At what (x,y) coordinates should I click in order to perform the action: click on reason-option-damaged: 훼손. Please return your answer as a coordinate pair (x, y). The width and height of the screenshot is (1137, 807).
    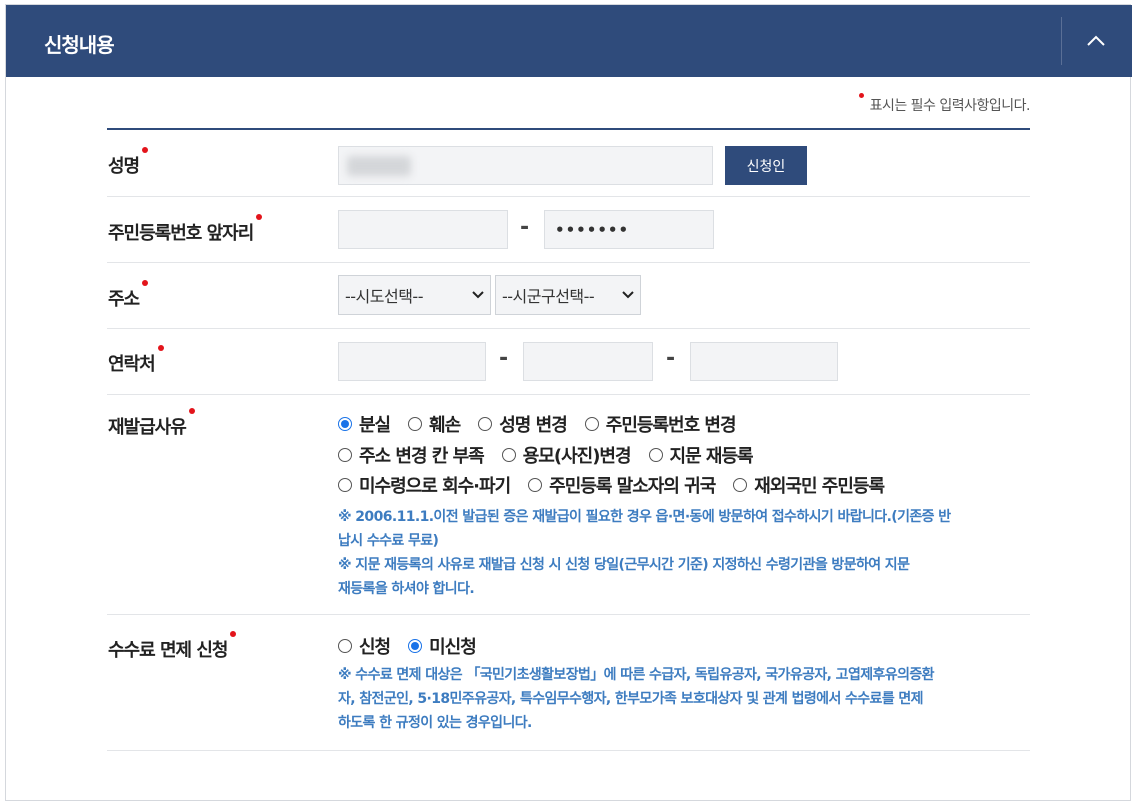
    Looking at the image, I should click on (434, 424).